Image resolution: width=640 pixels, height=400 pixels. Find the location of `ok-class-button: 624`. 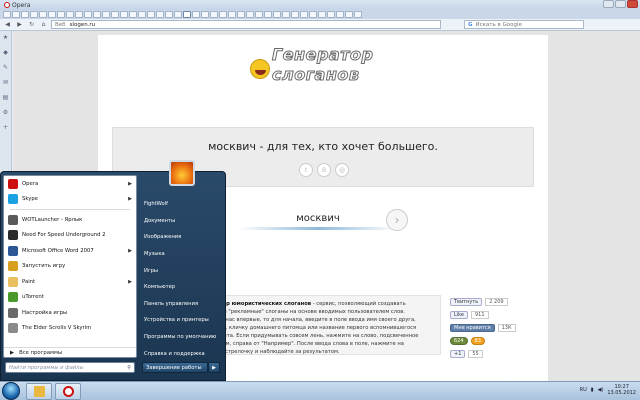

ok-class-button: 624 is located at coordinates (459, 340).